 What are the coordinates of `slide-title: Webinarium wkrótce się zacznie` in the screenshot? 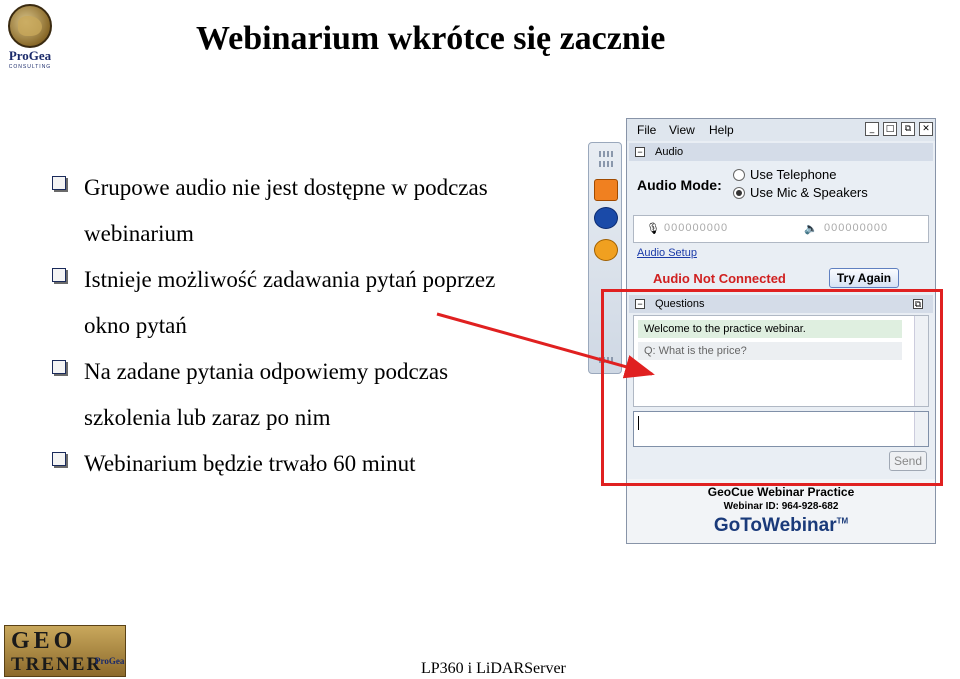 It's located at (431, 38).